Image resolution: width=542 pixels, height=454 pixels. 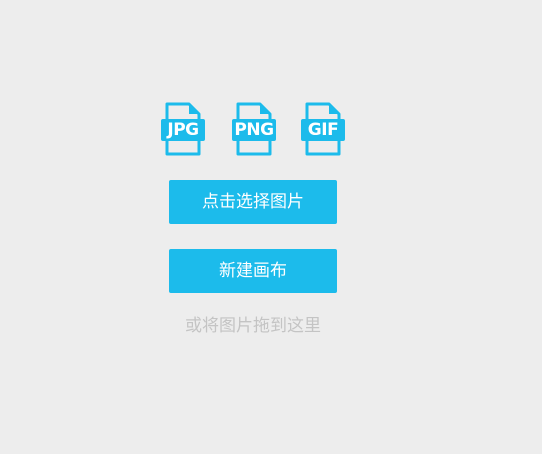 I want to click on supported-formats: JPG PNG GIF, so click(x=254, y=129).